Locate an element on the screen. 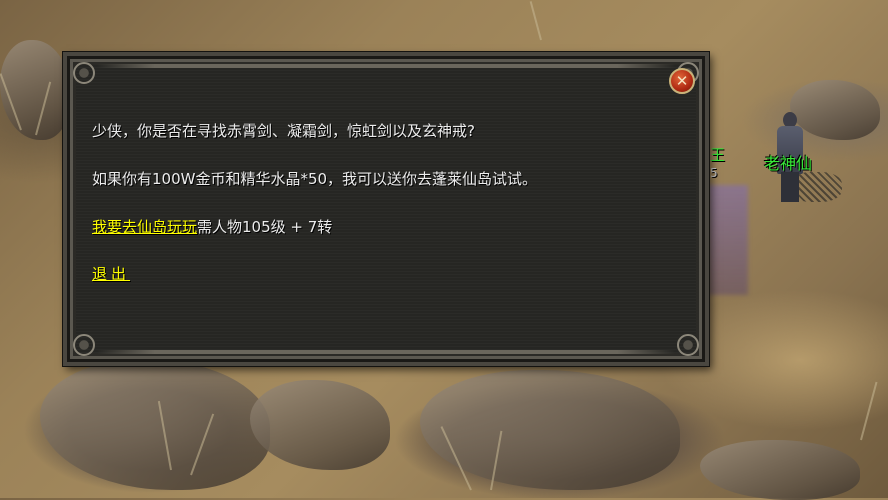 The width and height of the screenshot is (888, 500). dialog-option-row: 我要去仙岛玩玩需人物105级 + 7转 is located at coordinates (212, 226).